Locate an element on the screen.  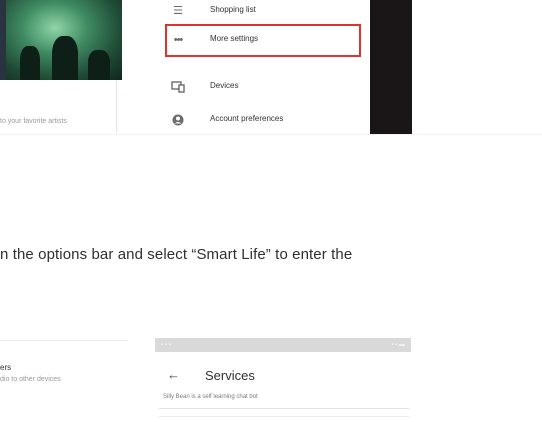
service-description: Silly Bean is a self learning chat bot is located at coordinates (210, 397).